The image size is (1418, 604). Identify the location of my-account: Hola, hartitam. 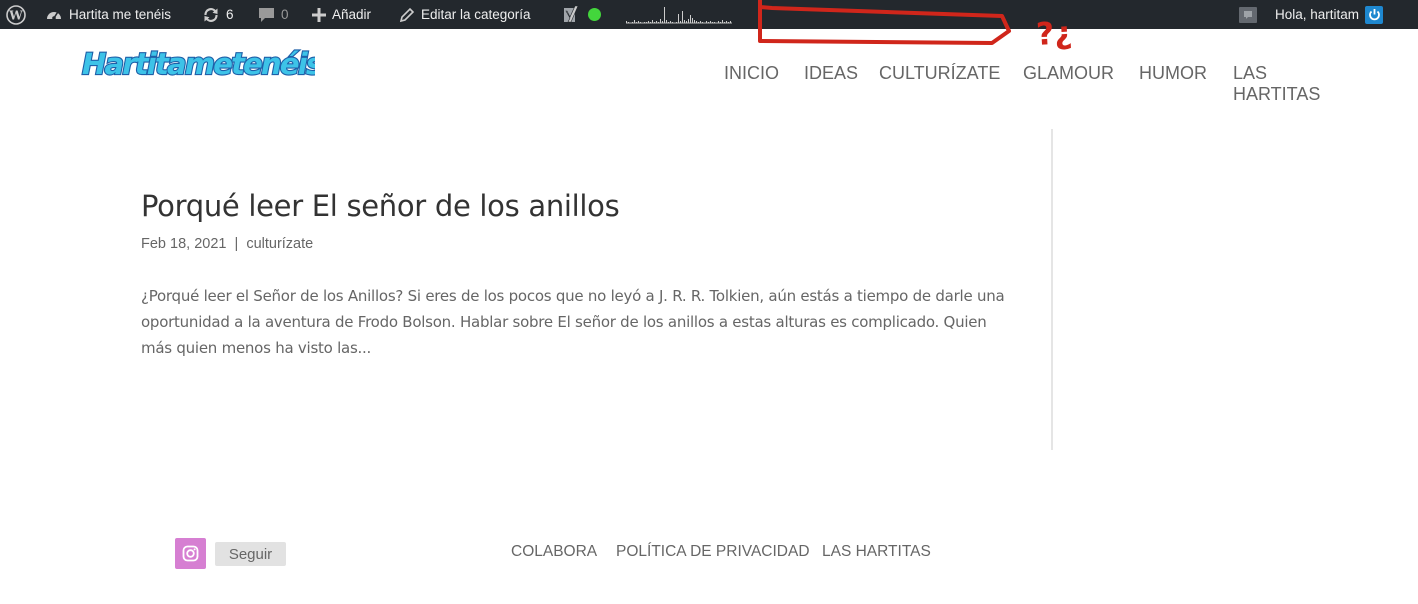
(1329, 14).